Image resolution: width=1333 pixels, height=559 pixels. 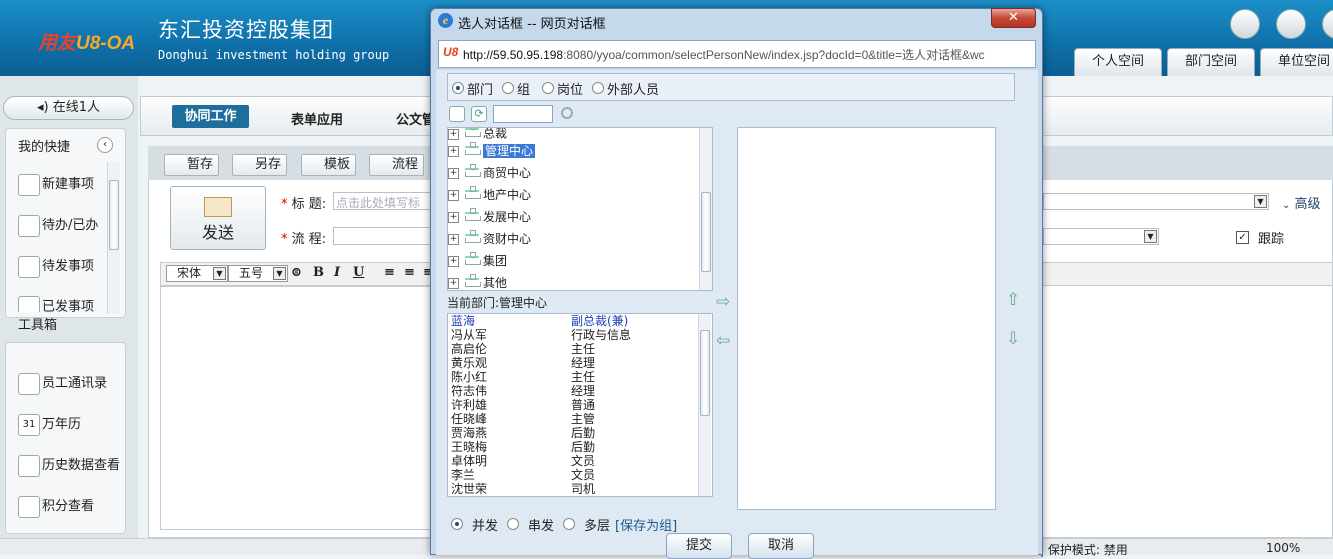 What do you see at coordinates (458, 88) in the screenshot?
I see `type-radio-department` at bounding box center [458, 88].